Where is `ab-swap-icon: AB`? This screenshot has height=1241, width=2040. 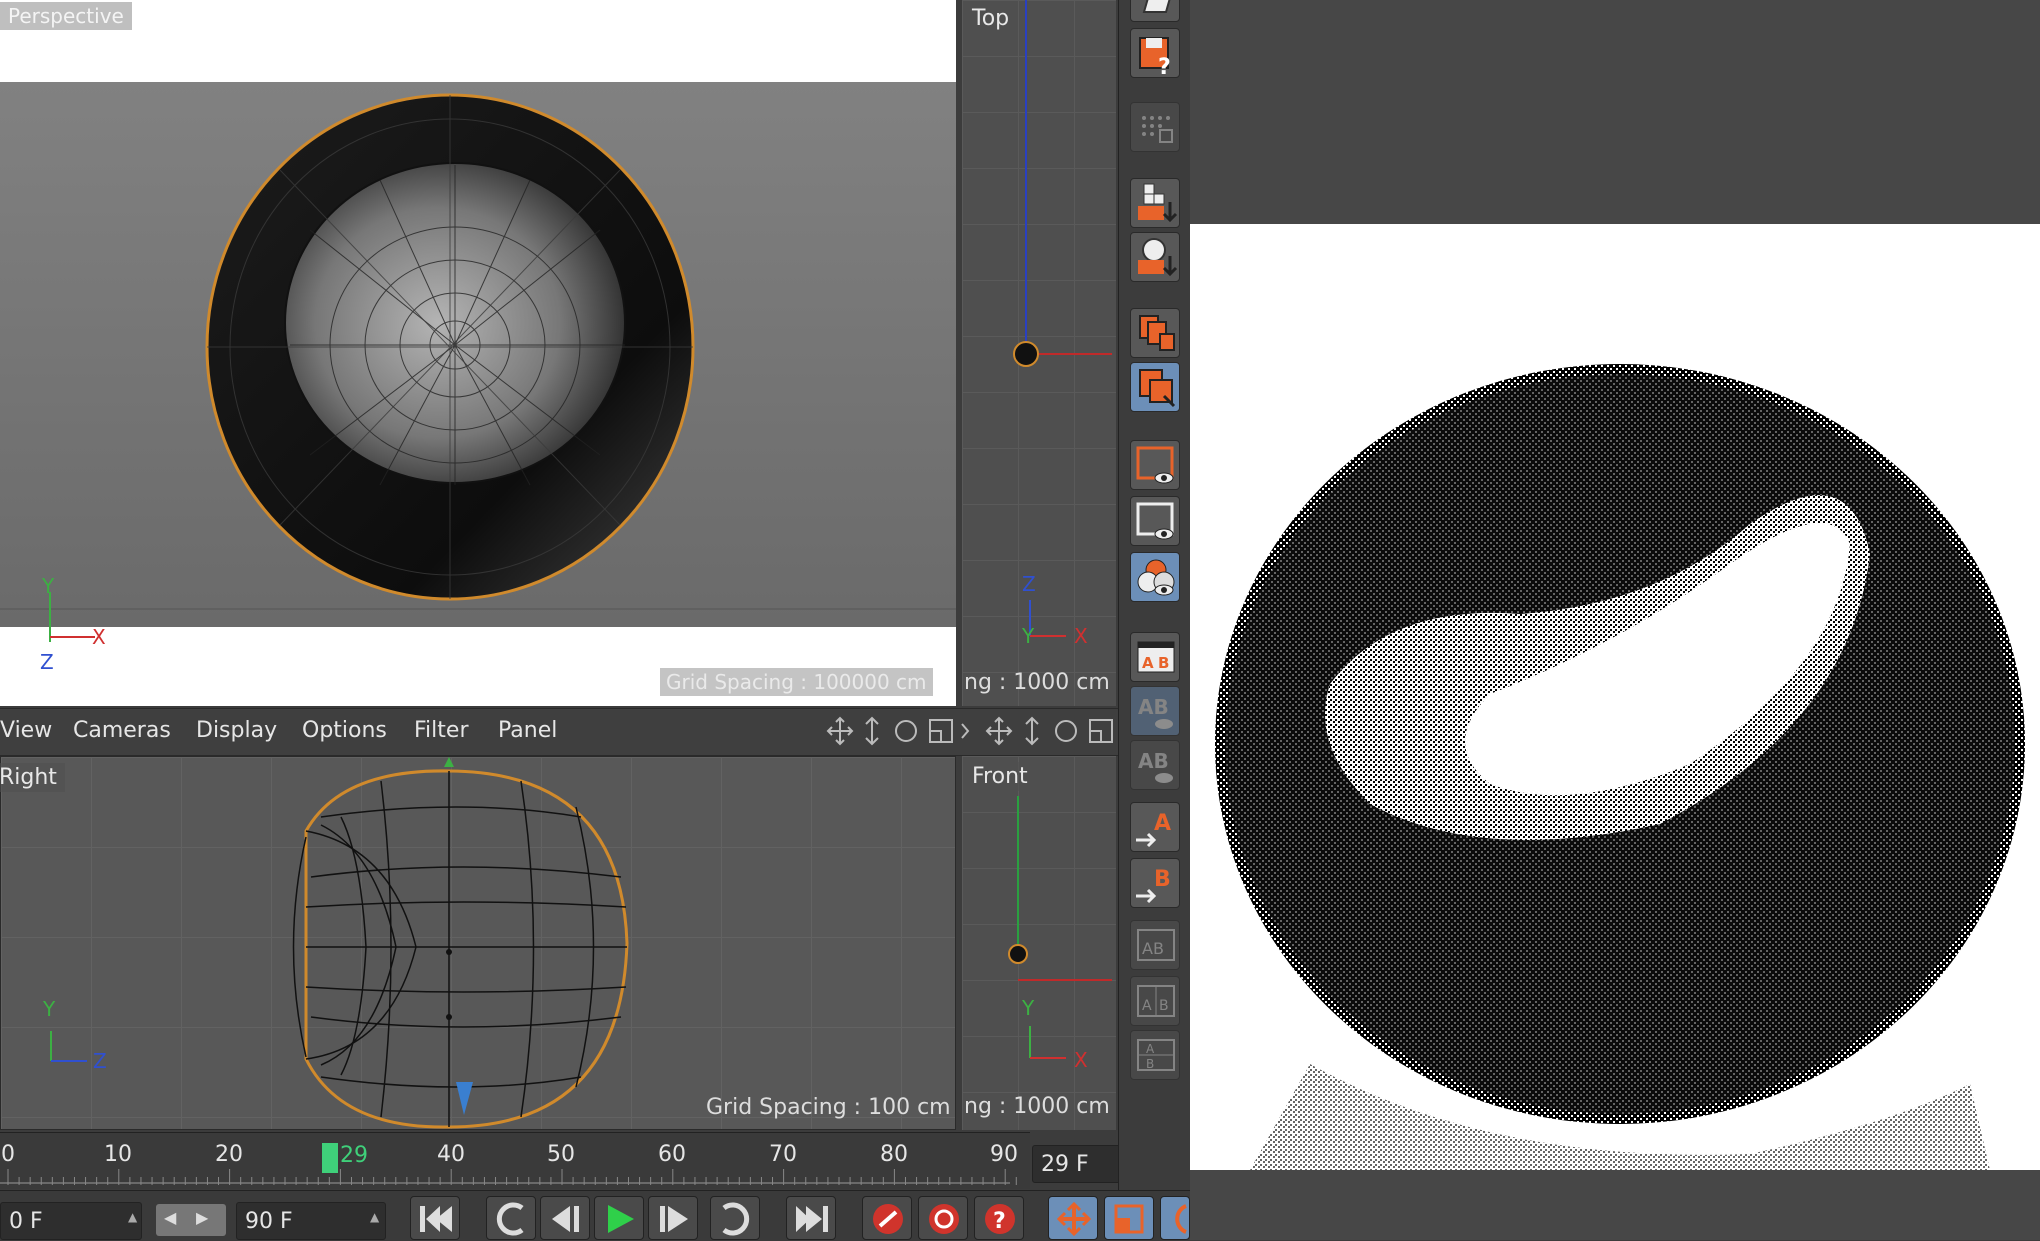
ab-swap-icon: AB is located at coordinates (1156, 945).